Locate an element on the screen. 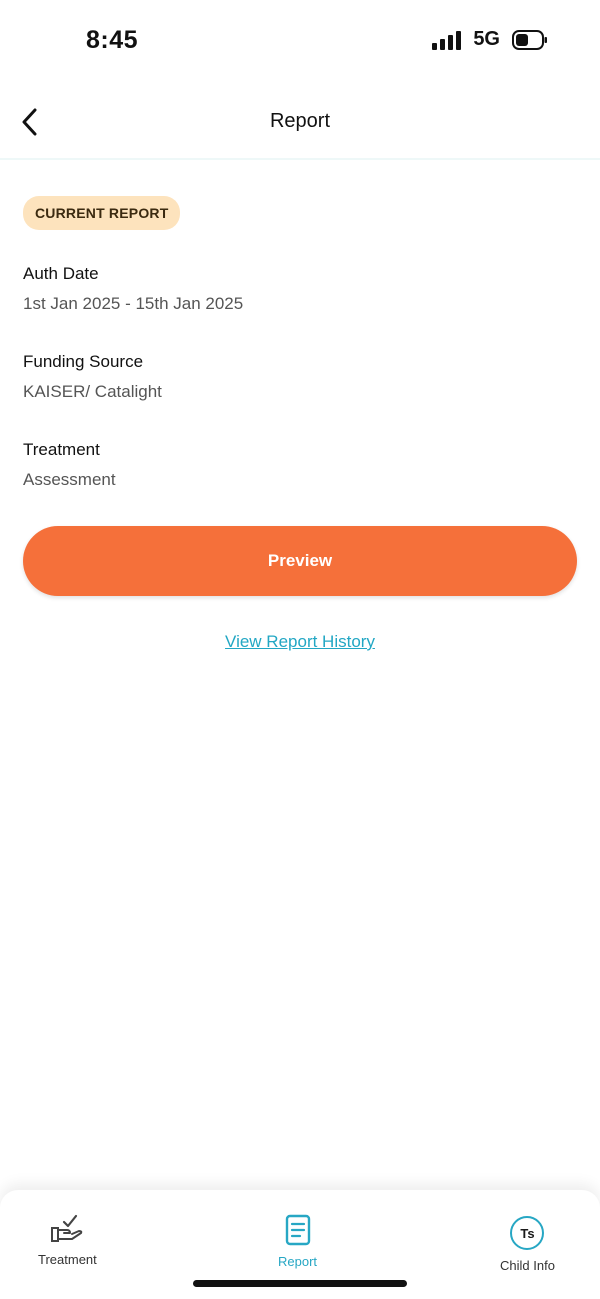  auth-date-value: 1st Jan 2025 - 15th Jan 2025 is located at coordinates (133, 303).